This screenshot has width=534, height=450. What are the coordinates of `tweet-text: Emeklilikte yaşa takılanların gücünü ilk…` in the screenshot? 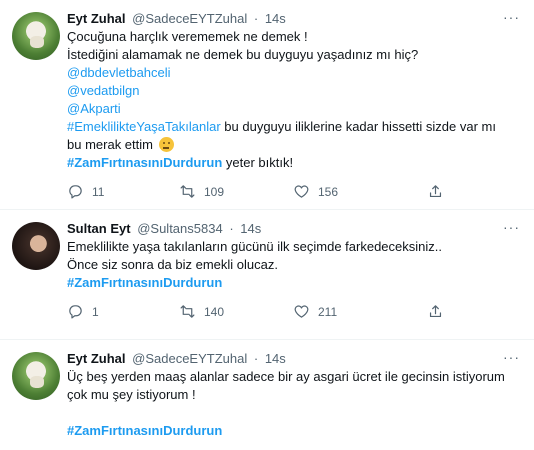 It's located at (294, 265).